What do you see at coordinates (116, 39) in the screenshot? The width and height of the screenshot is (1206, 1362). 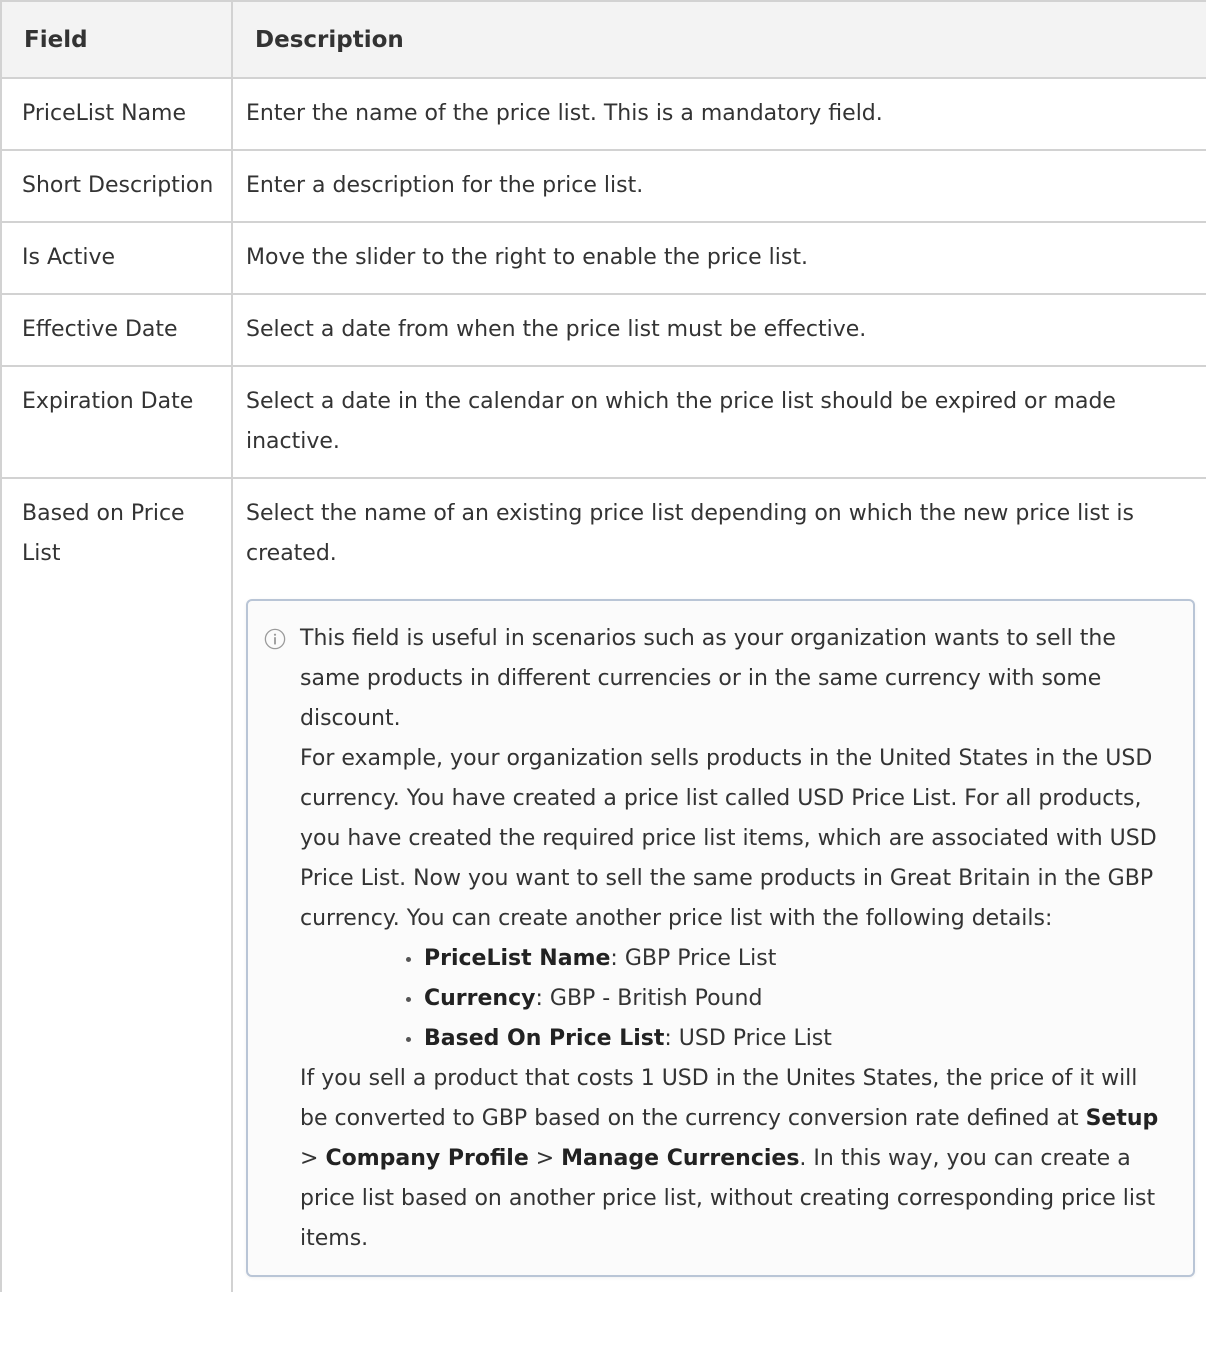 I see `column-header-field: Field` at bounding box center [116, 39].